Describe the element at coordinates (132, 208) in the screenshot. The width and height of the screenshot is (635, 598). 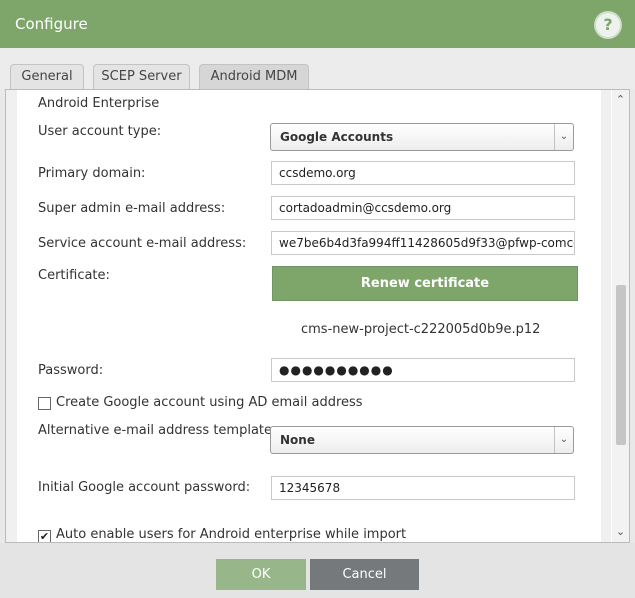
I see `super-admin-email-label: Super admin e-mail address:` at that location.